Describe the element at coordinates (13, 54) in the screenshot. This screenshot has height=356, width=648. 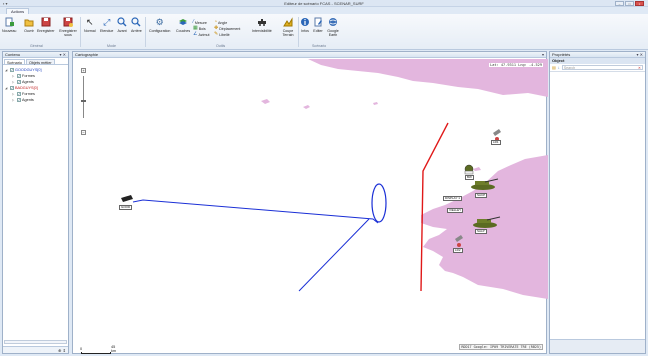
I see `content-panel-title: Contenu` at that location.